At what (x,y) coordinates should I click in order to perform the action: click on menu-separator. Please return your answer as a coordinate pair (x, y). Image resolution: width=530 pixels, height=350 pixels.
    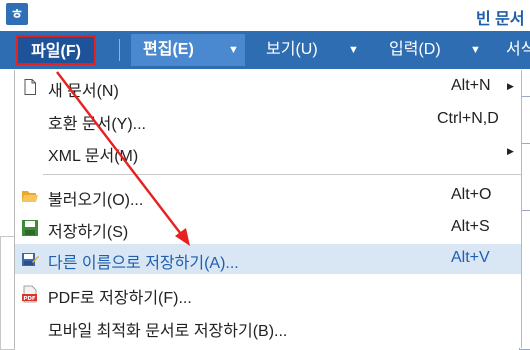
    Looking at the image, I should click on (119, 50).